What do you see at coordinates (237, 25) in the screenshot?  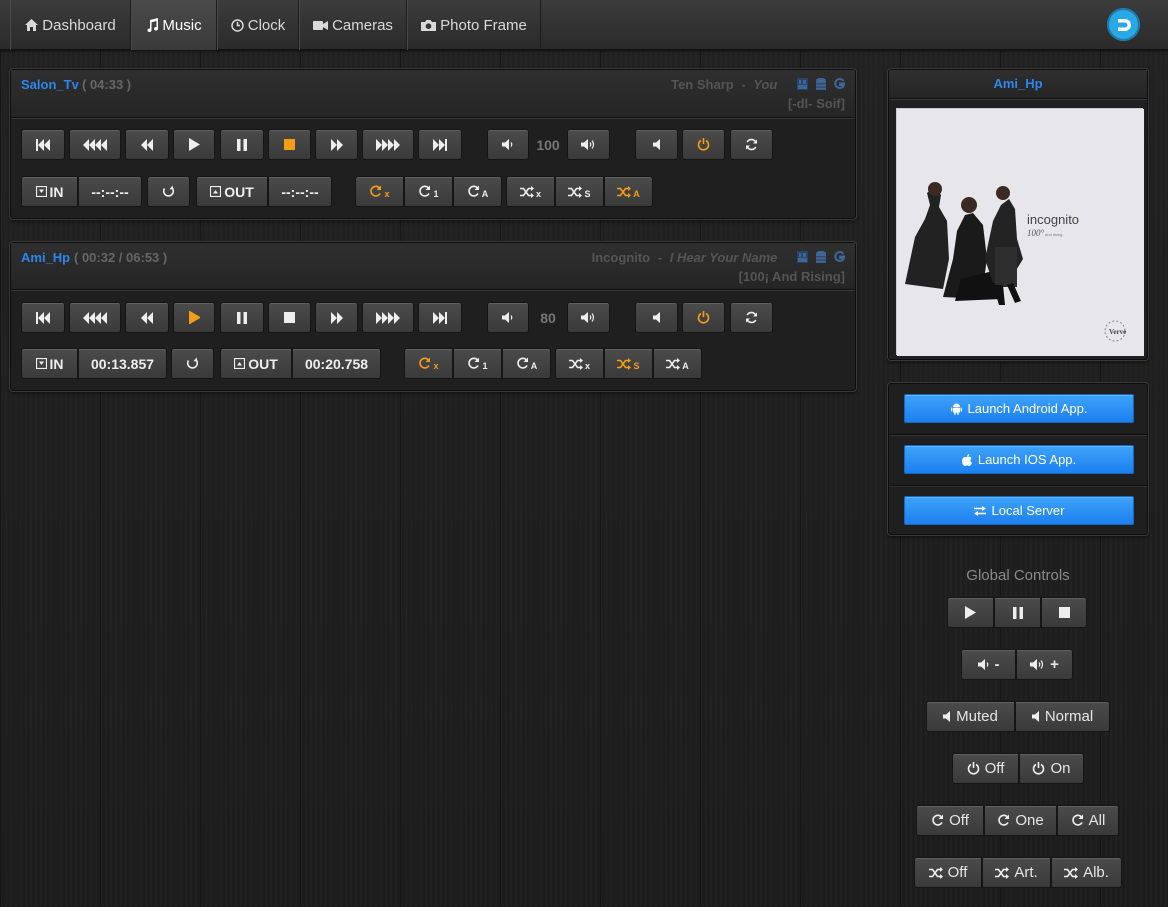 I see `clock-icon` at bounding box center [237, 25].